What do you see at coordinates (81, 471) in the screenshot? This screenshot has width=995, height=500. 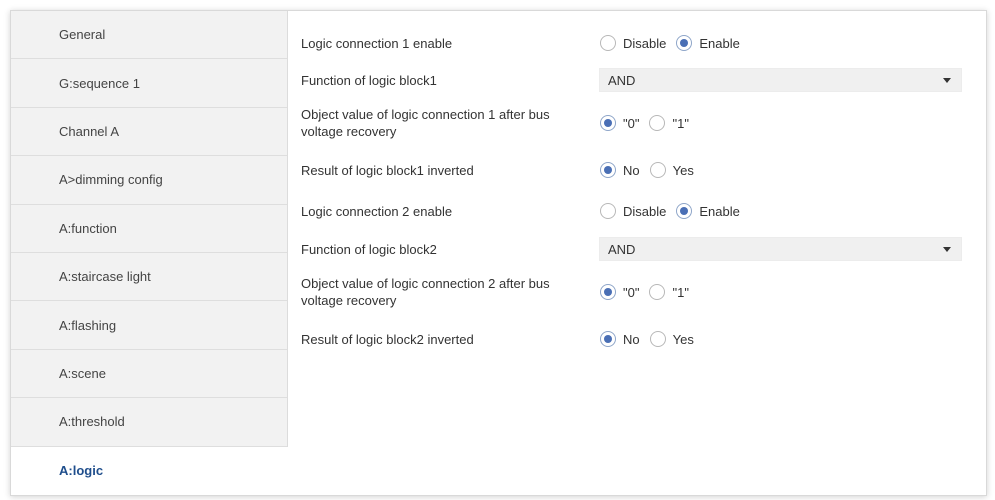 I see `sidebar-item-label: A:logic` at bounding box center [81, 471].